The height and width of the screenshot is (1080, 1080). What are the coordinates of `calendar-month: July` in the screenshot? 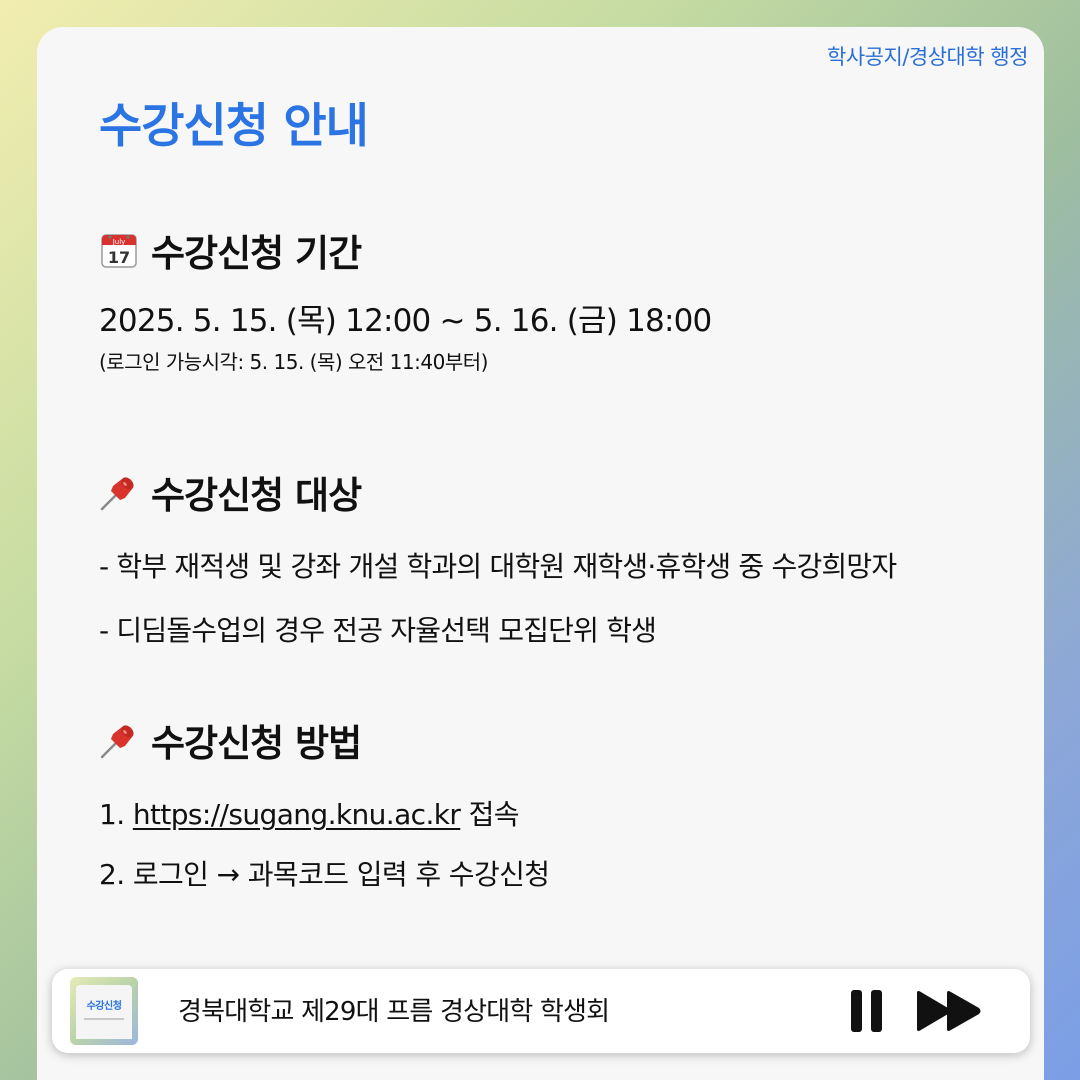 It's located at (119, 242).